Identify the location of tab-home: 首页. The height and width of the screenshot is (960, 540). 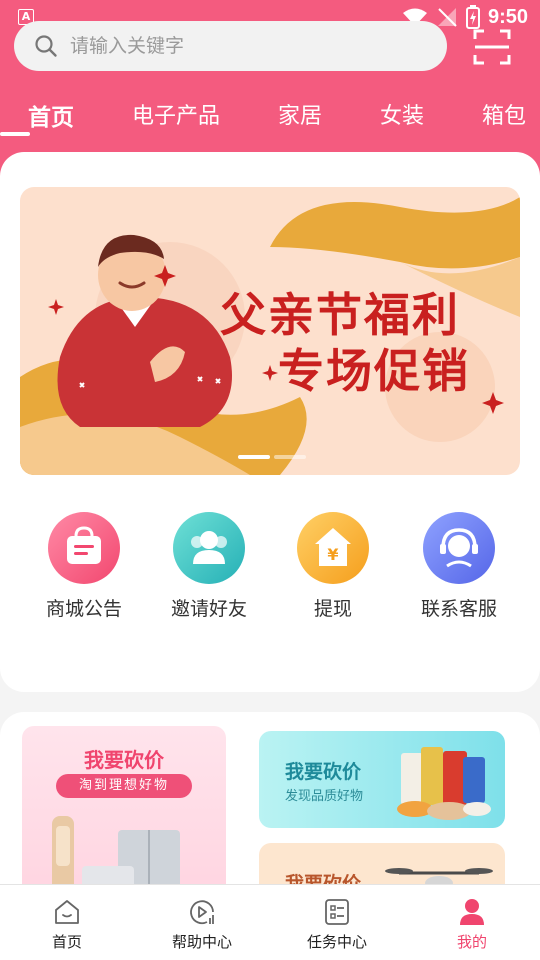
(51, 115).